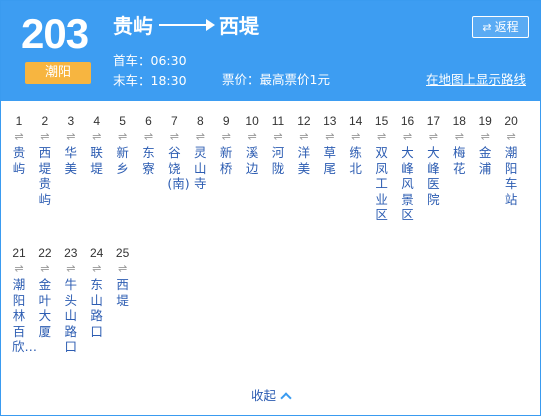  I want to click on stop-item: 13 ⇌ 草尾, so click(330, 144).